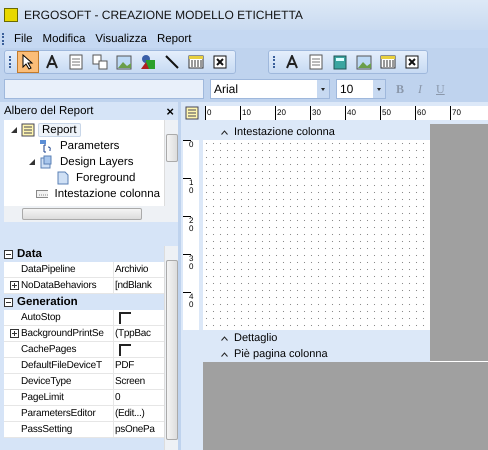 The height and width of the screenshot is (450, 488). I want to click on ruler-label: 60, so click(432, 113).